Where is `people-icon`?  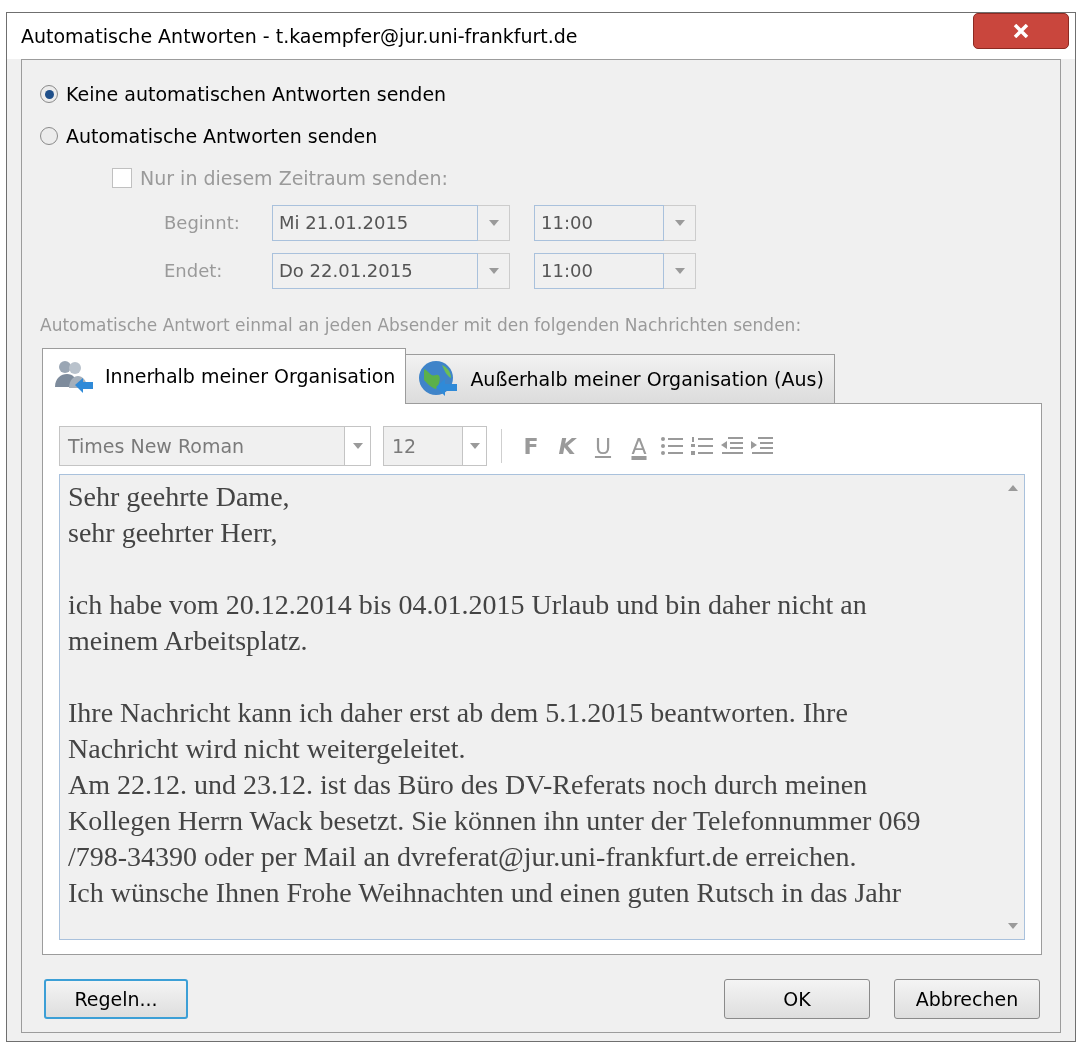 people-icon is located at coordinates (74, 376).